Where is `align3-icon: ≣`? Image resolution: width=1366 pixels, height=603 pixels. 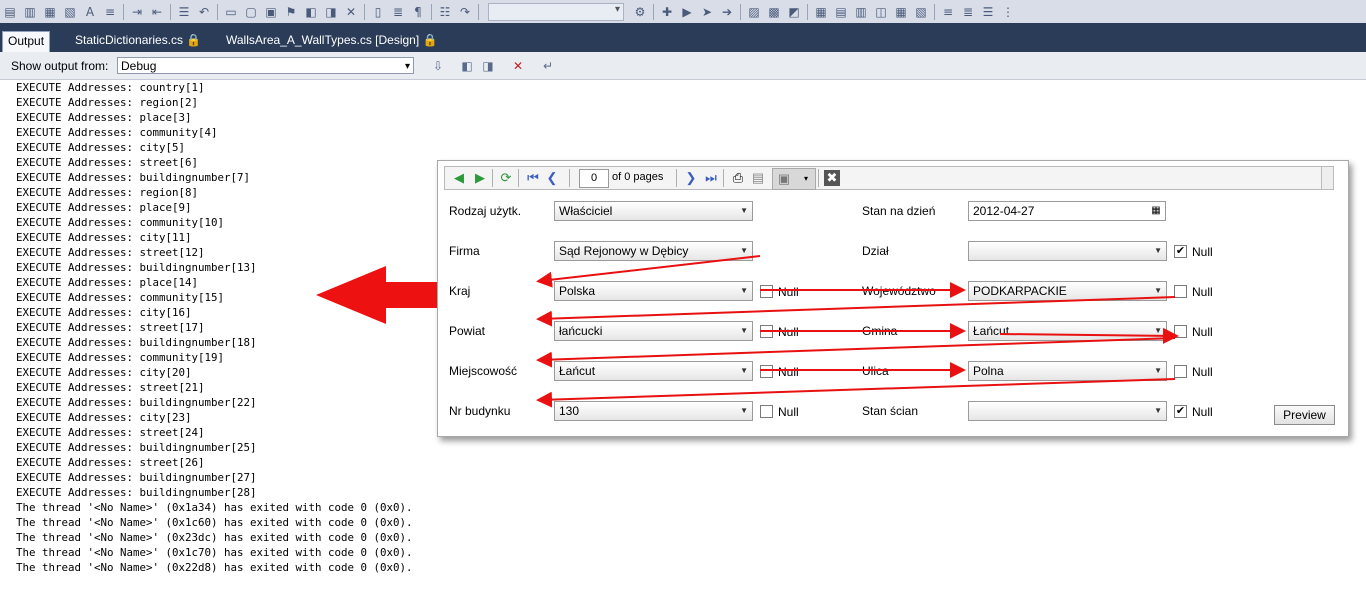
align3-icon: ≣ is located at coordinates (968, 12).